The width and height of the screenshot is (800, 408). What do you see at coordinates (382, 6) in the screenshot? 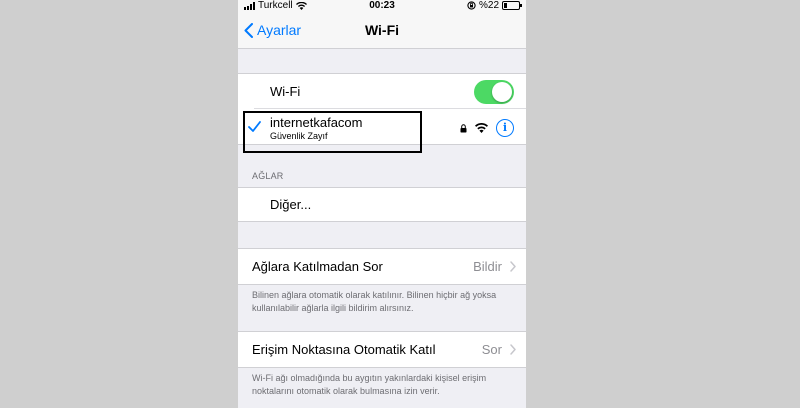
I see `status-bar: Turkcell 00:23 %22` at bounding box center [382, 6].